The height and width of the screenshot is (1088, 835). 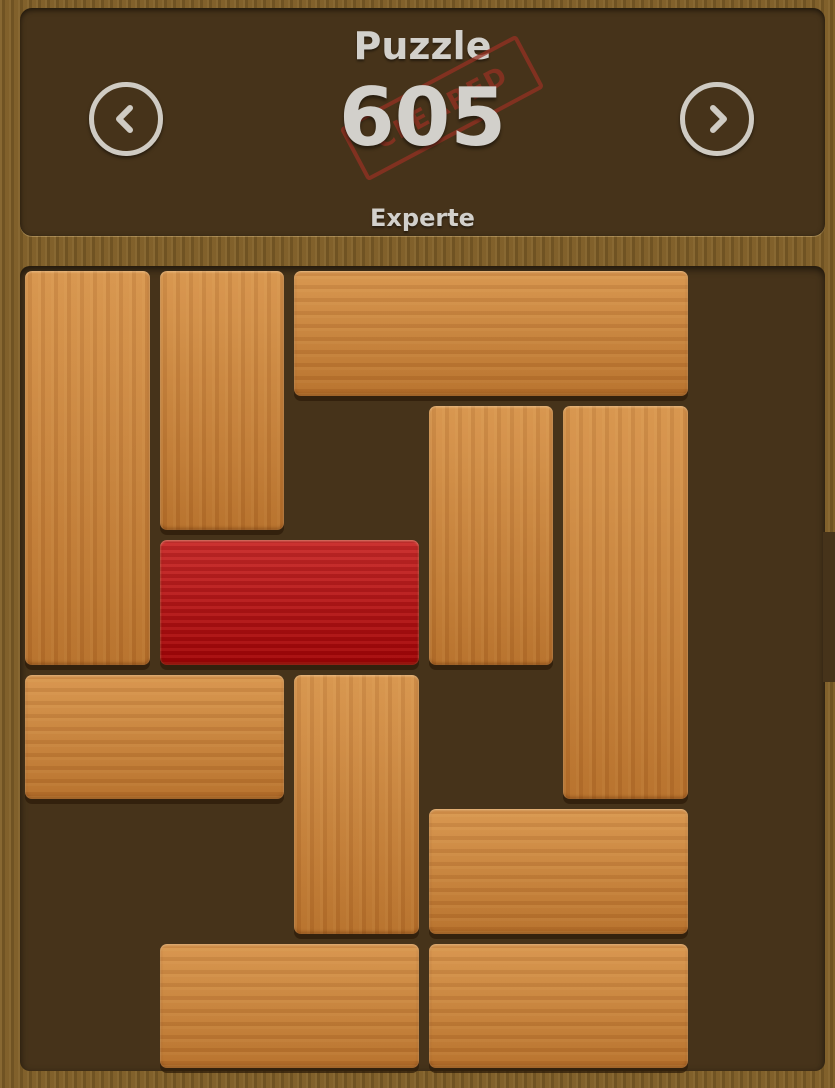 What do you see at coordinates (289, 602) in the screenshot?
I see `target-block` at bounding box center [289, 602].